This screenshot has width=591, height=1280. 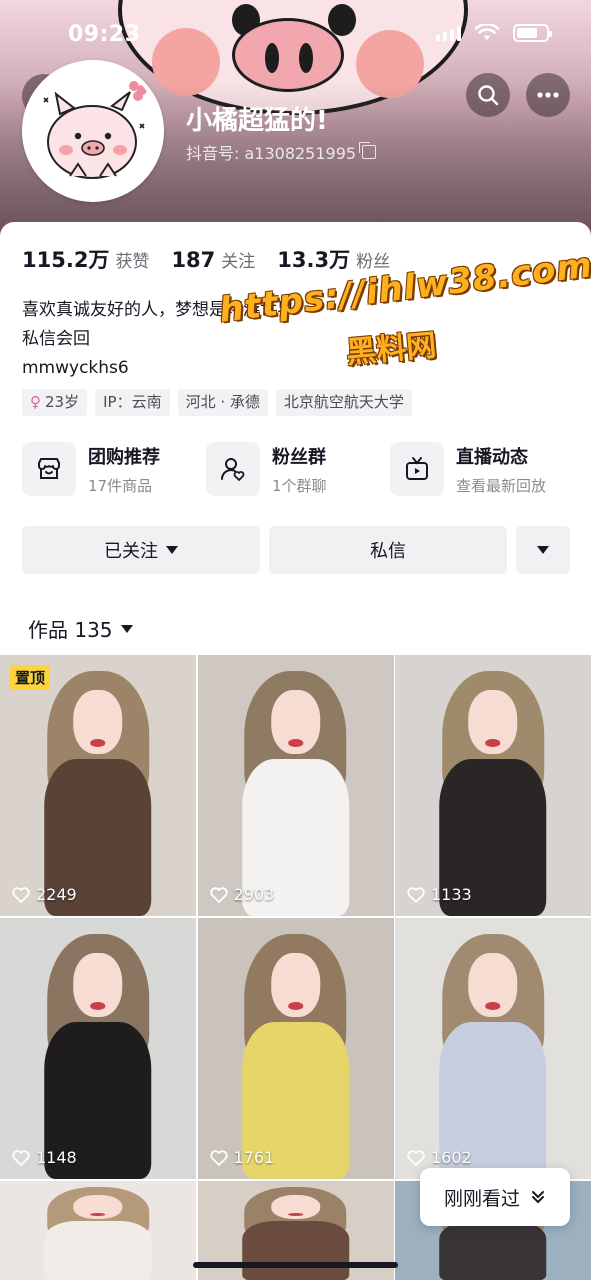 I want to click on followed-button-label: 已关注, so click(x=131, y=551).